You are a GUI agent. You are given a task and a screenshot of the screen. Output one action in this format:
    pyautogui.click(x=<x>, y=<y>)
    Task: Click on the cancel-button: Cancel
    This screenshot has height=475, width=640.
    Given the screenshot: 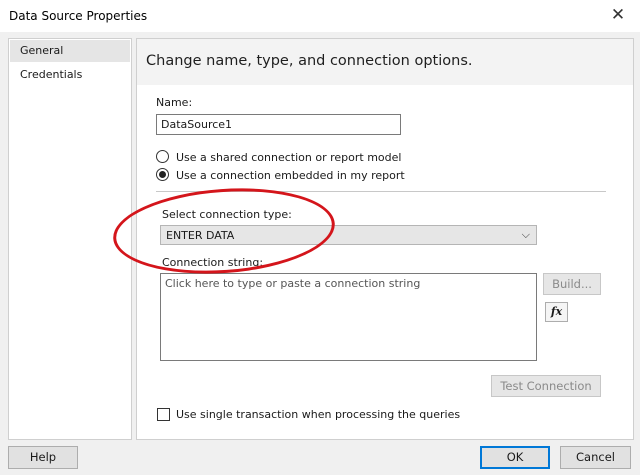 What is the action you would take?
    pyautogui.click(x=595, y=457)
    